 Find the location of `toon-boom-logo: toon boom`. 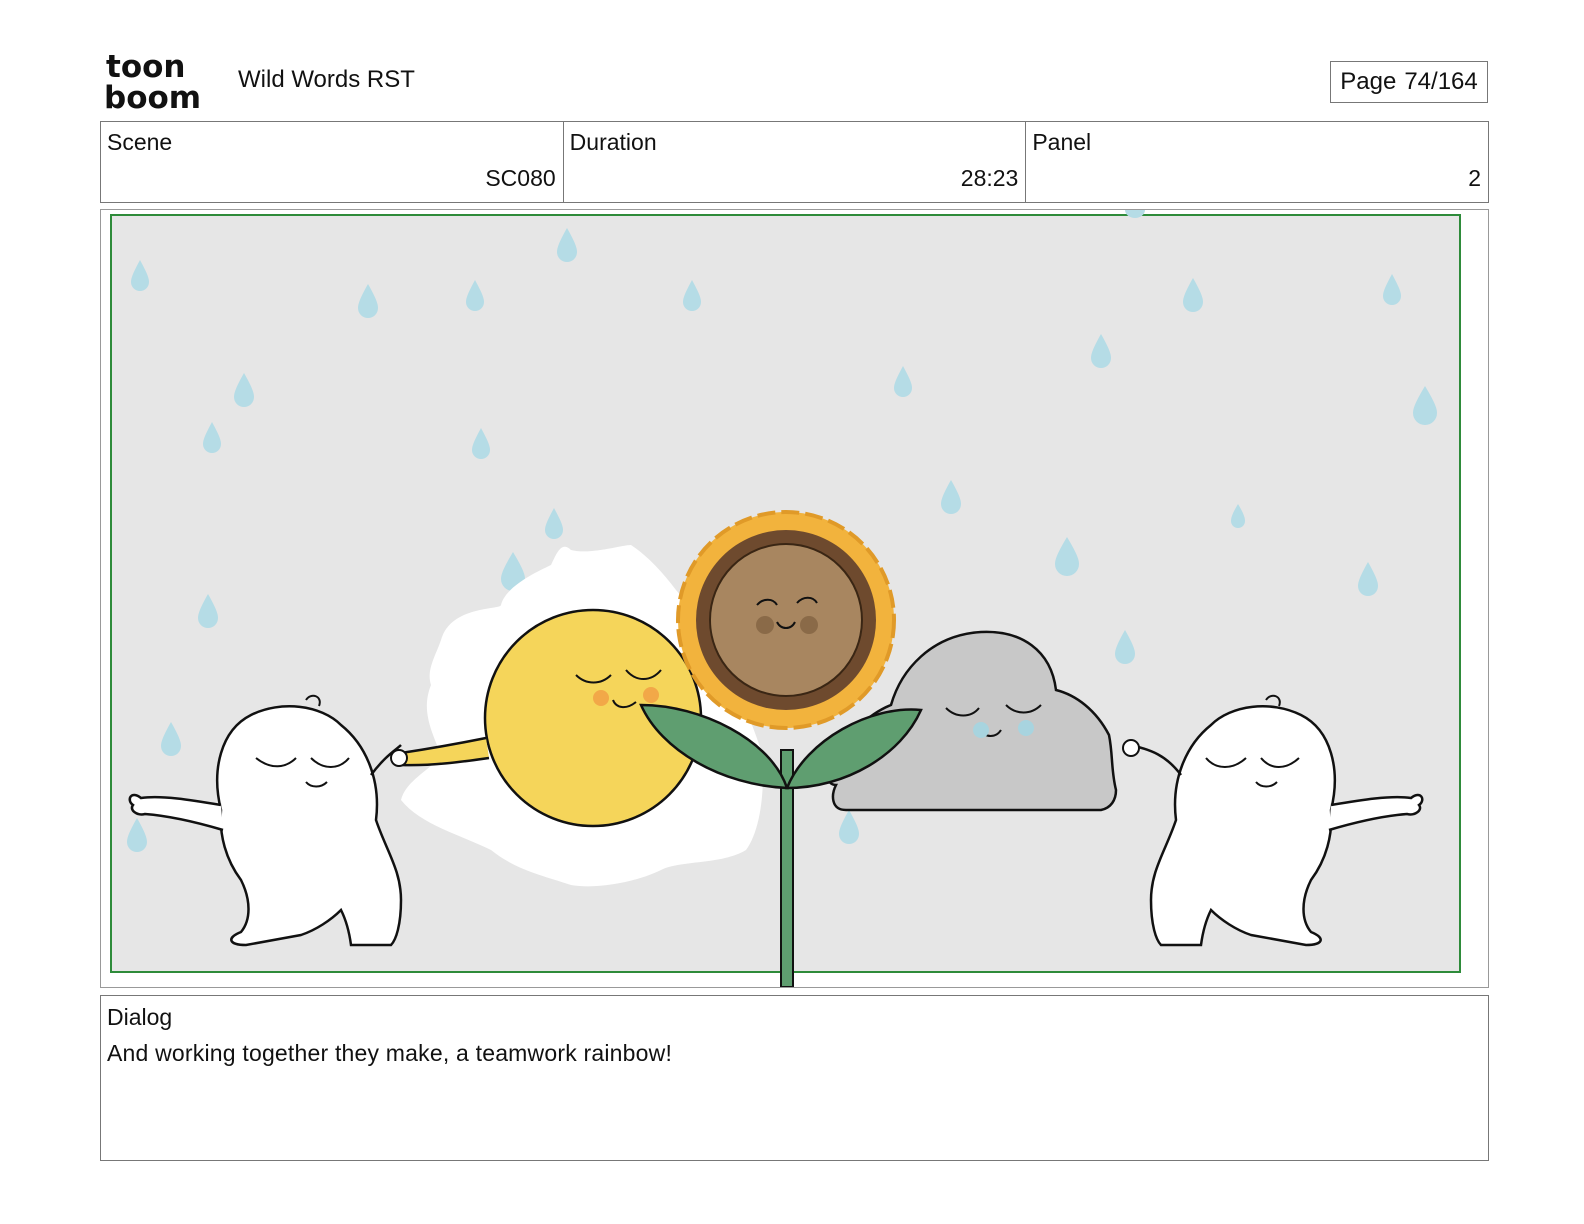

toon-boom-logo: toon boom is located at coordinates (152, 81).